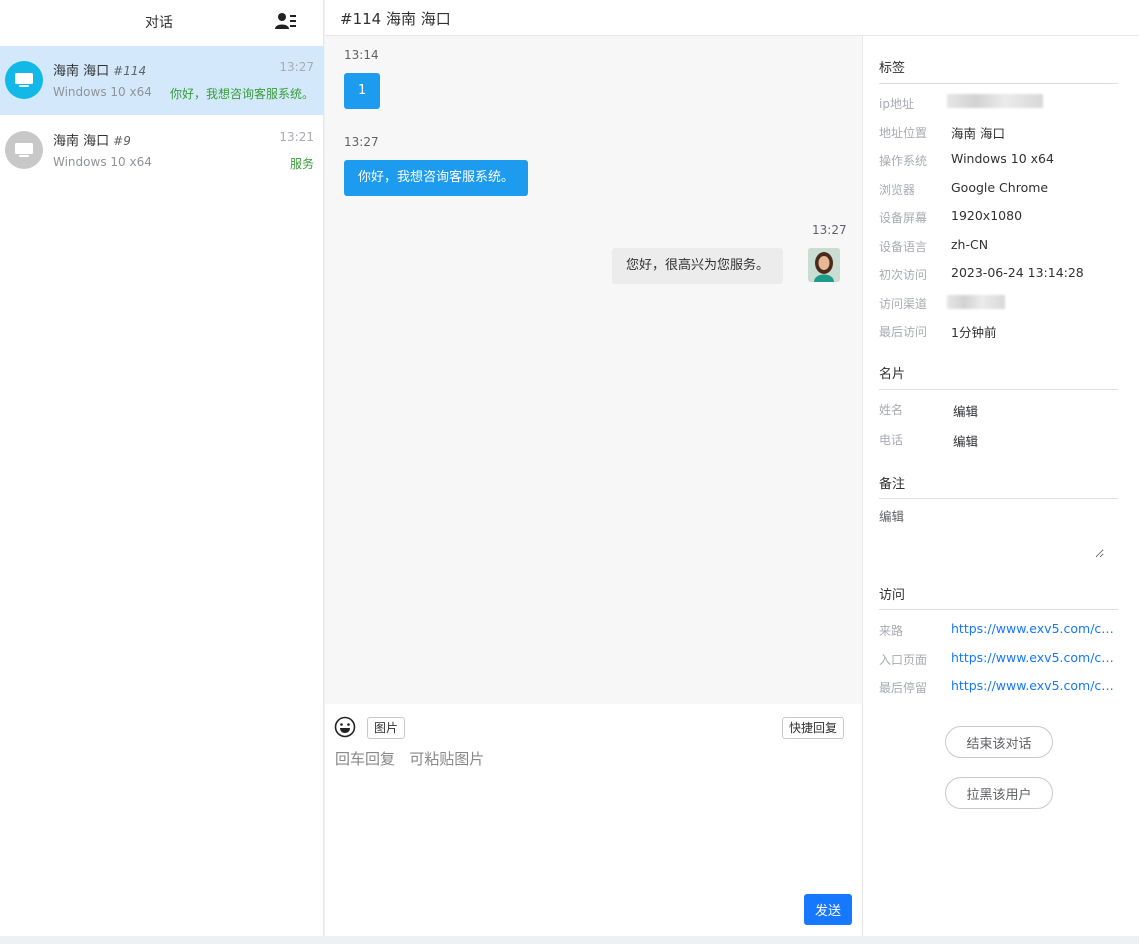 The width and height of the screenshot is (1139, 944). I want to click on conversation-preview: 你好，我想咨询客服系统。, so click(241, 94).